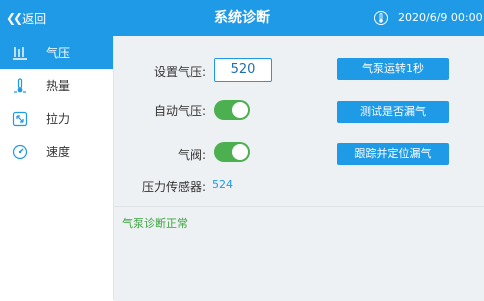 The image size is (484, 301). Describe the element at coordinates (381, 18) in the screenshot. I see `thermometer-icon` at that location.